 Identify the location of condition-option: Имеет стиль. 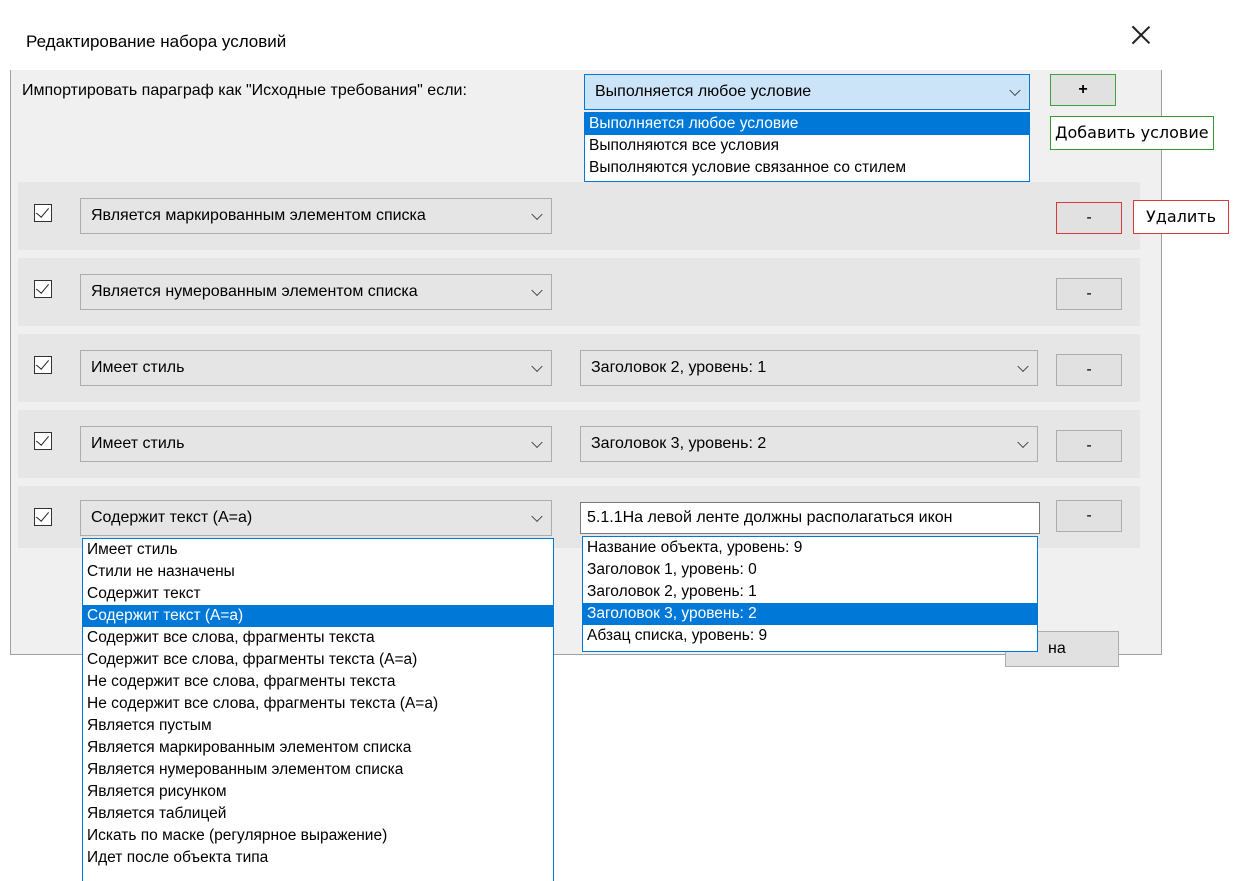
(318, 550).